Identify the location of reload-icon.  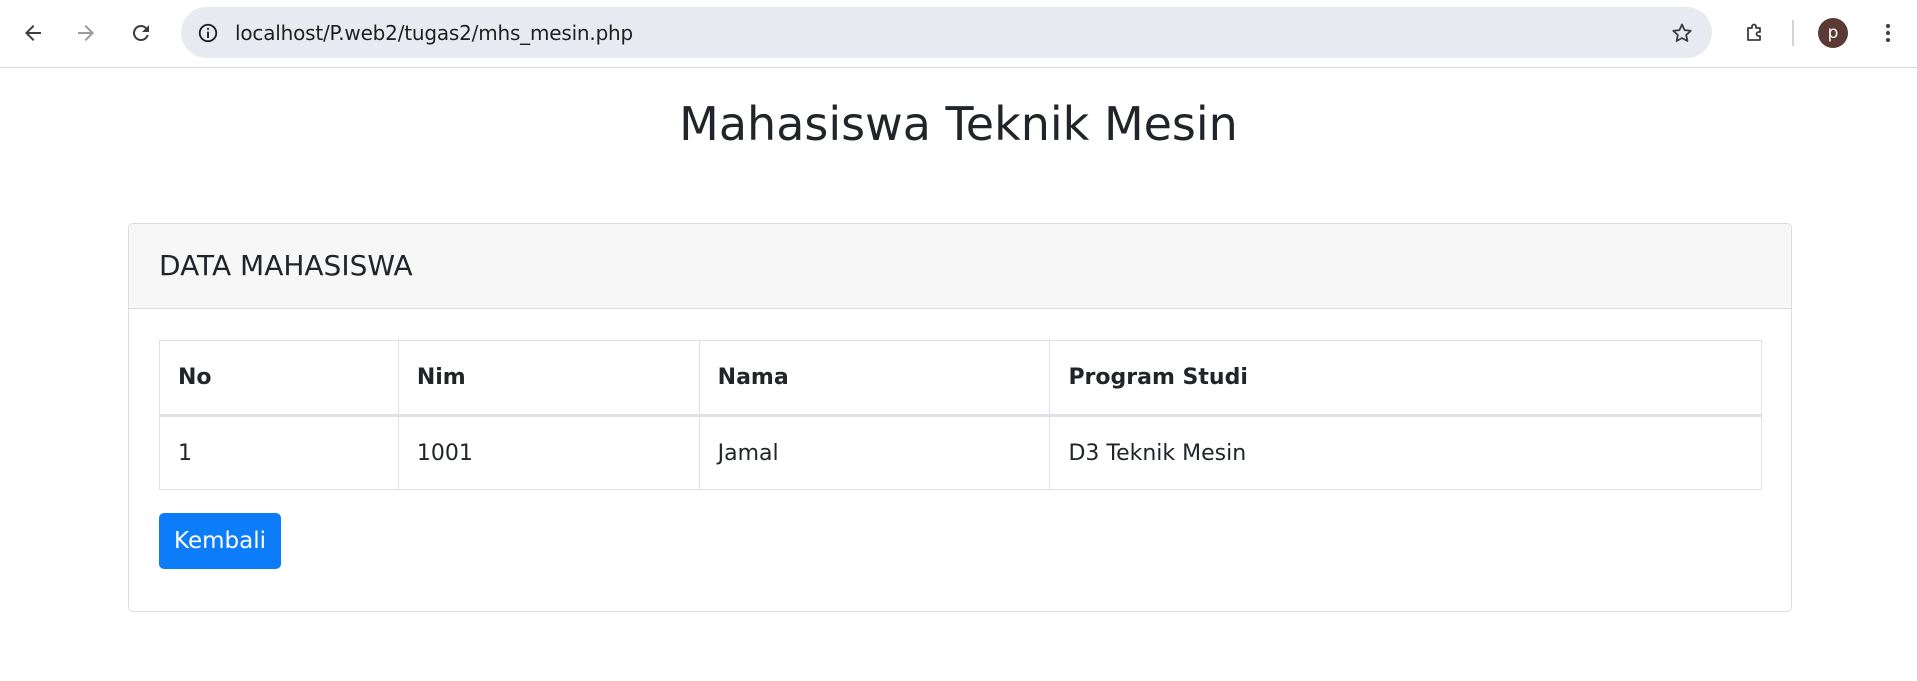
(140, 32).